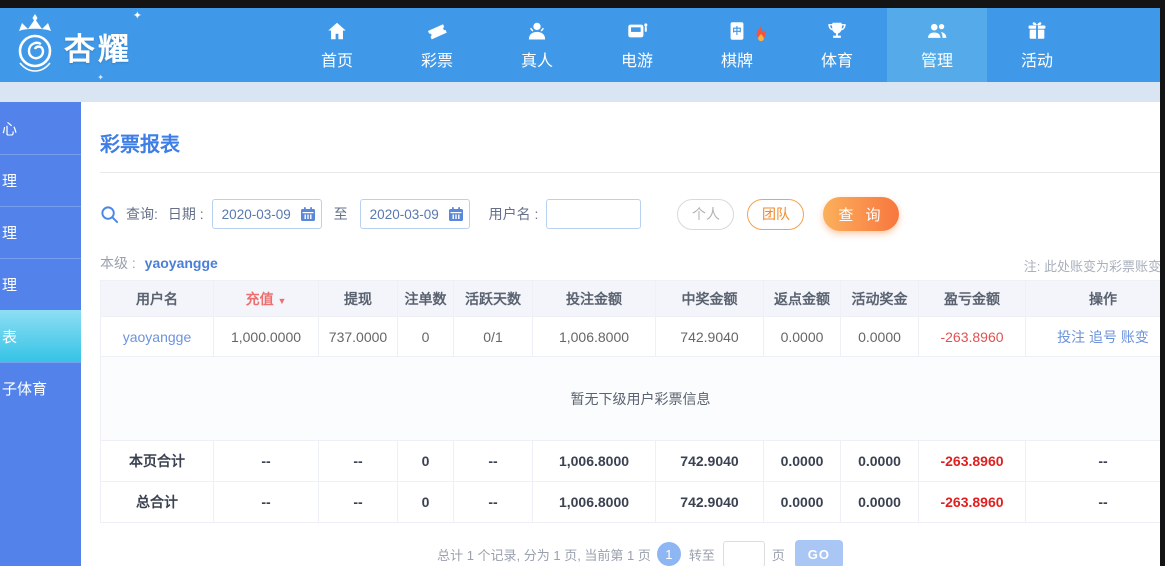  I want to click on gift-icon, so click(1037, 31).